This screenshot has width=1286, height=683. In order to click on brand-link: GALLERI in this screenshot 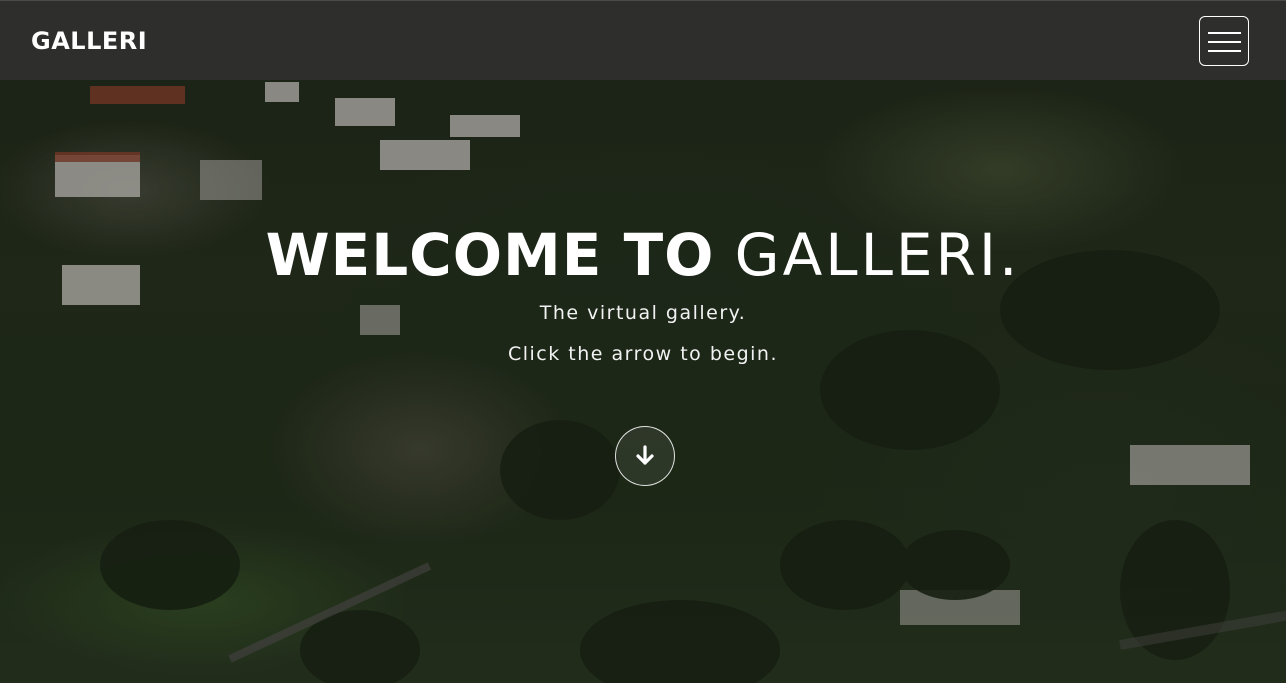, I will do `click(89, 41)`.